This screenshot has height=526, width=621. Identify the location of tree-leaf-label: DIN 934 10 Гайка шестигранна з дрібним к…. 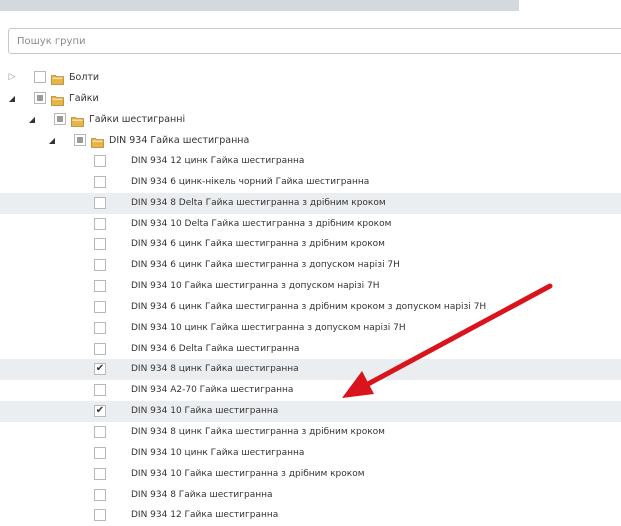
(248, 473).